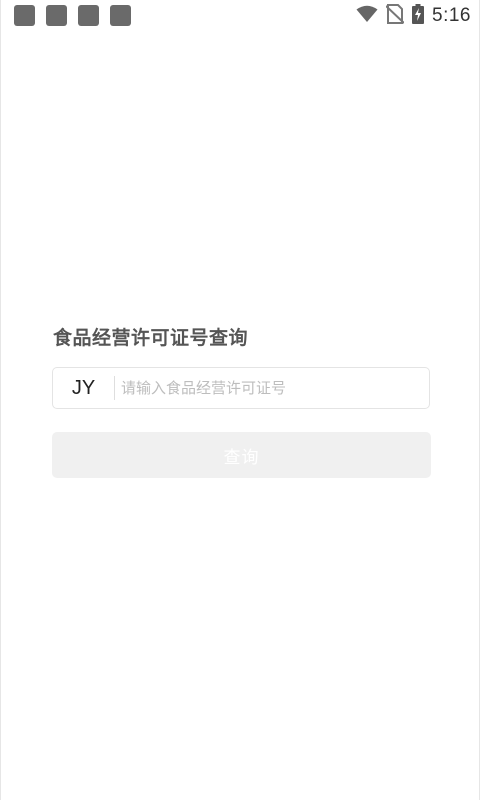  Describe the element at coordinates (272, 388) in the screenshot. I see `license-number-input` at that location.